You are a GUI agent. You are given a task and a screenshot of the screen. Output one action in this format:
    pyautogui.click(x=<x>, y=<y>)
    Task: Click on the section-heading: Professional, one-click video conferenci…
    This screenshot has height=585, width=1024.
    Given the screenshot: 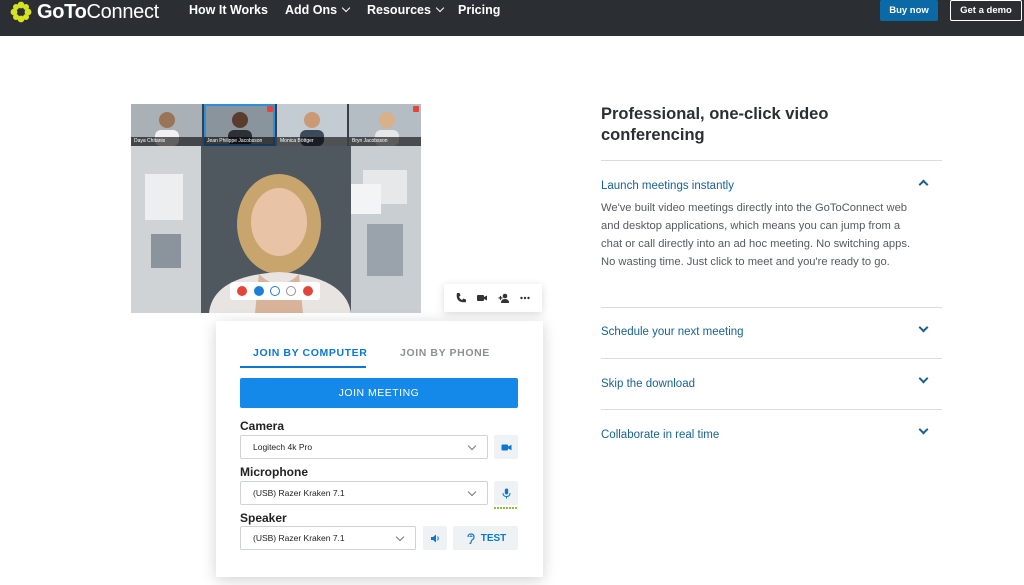 What is the action you would take?
    pyautogui.click(x=715, y=124)
    